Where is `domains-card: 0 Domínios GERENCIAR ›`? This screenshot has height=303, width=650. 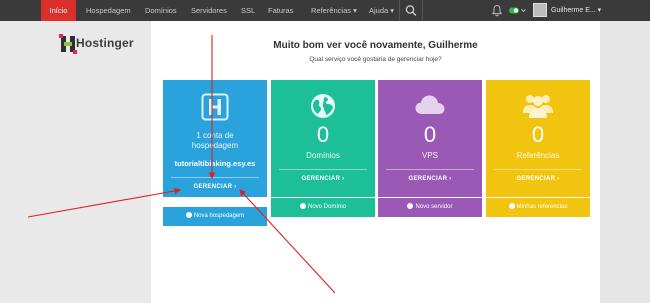 domains-card: 0 Domínios GERENCIAR › is located at coordinates (323, 138).